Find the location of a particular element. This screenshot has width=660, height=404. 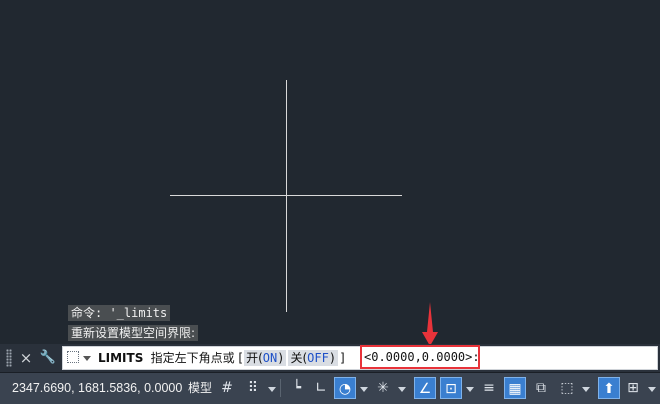

option-off: 关(OFF) is located at coordinates (313, 358).